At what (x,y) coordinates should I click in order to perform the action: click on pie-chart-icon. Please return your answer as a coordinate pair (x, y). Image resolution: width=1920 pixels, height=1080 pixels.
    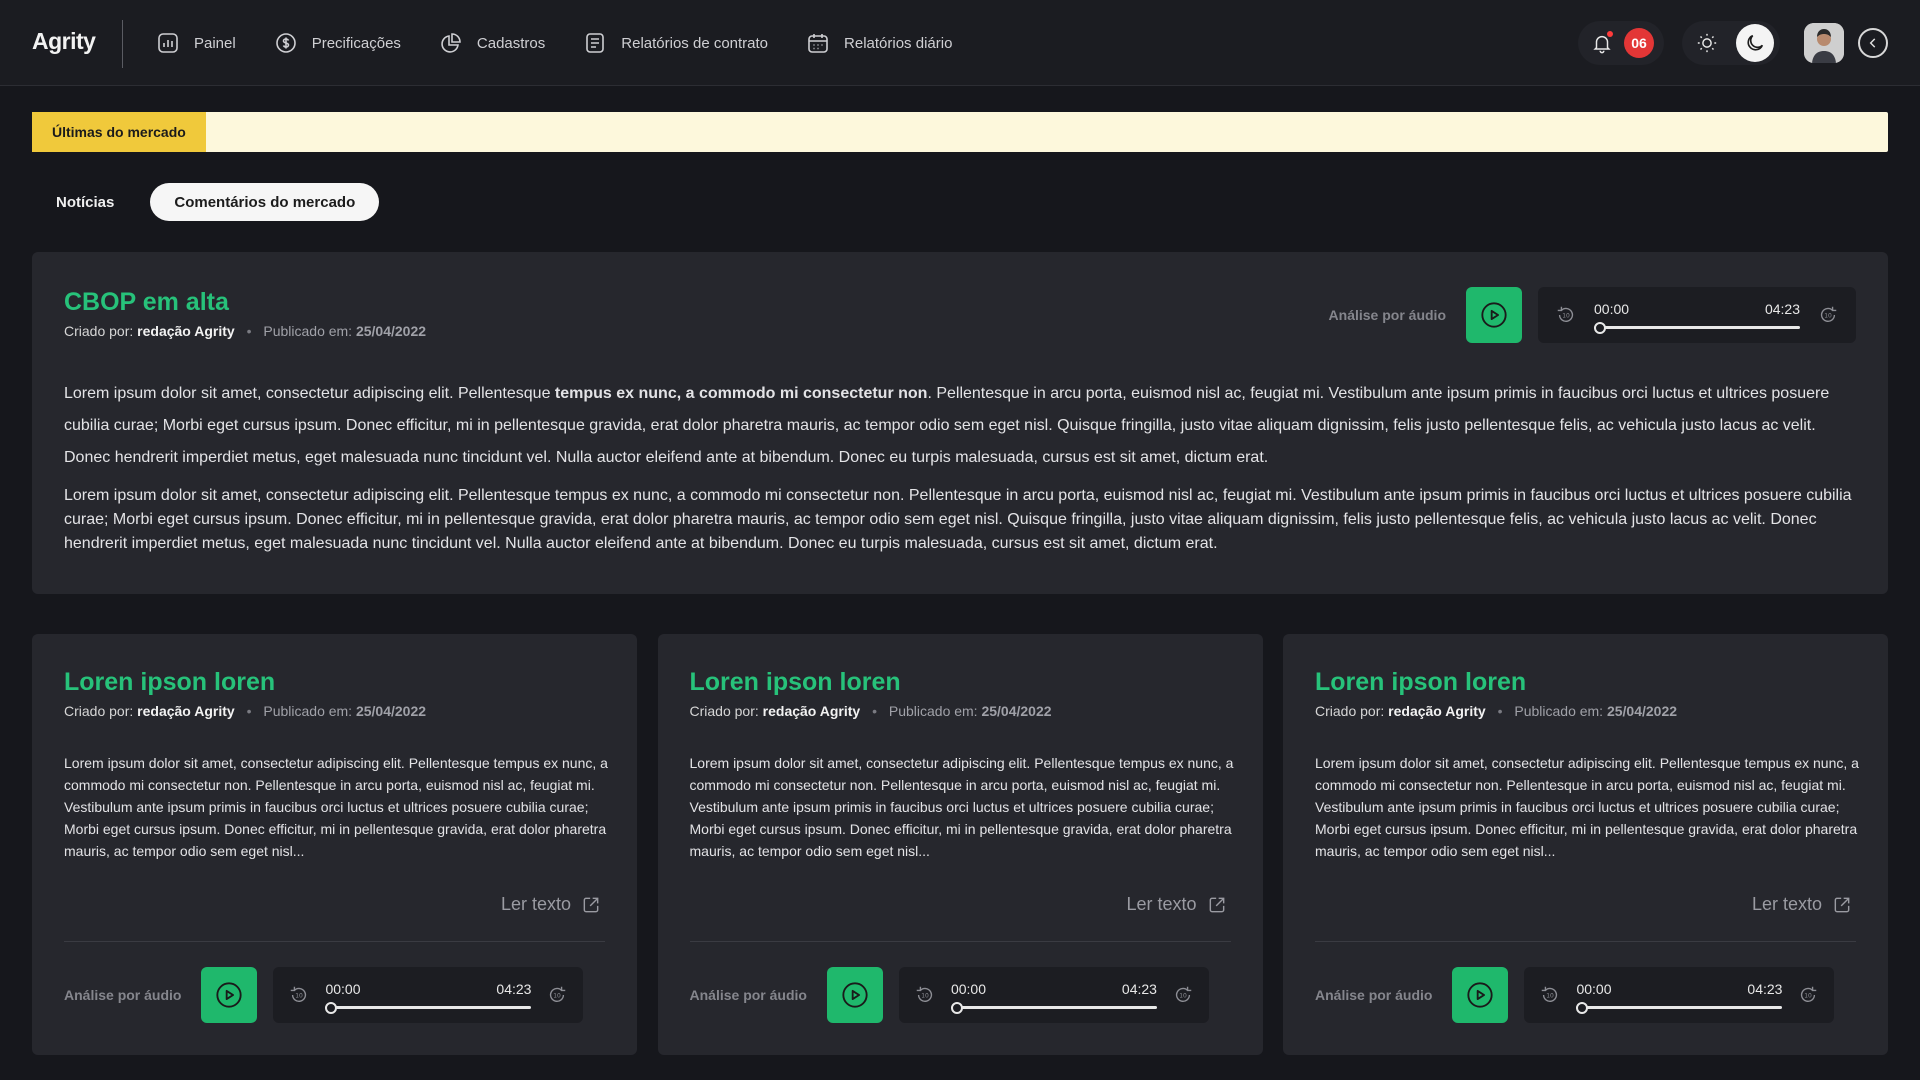
    Looking at the image, I should click on (451, 43).